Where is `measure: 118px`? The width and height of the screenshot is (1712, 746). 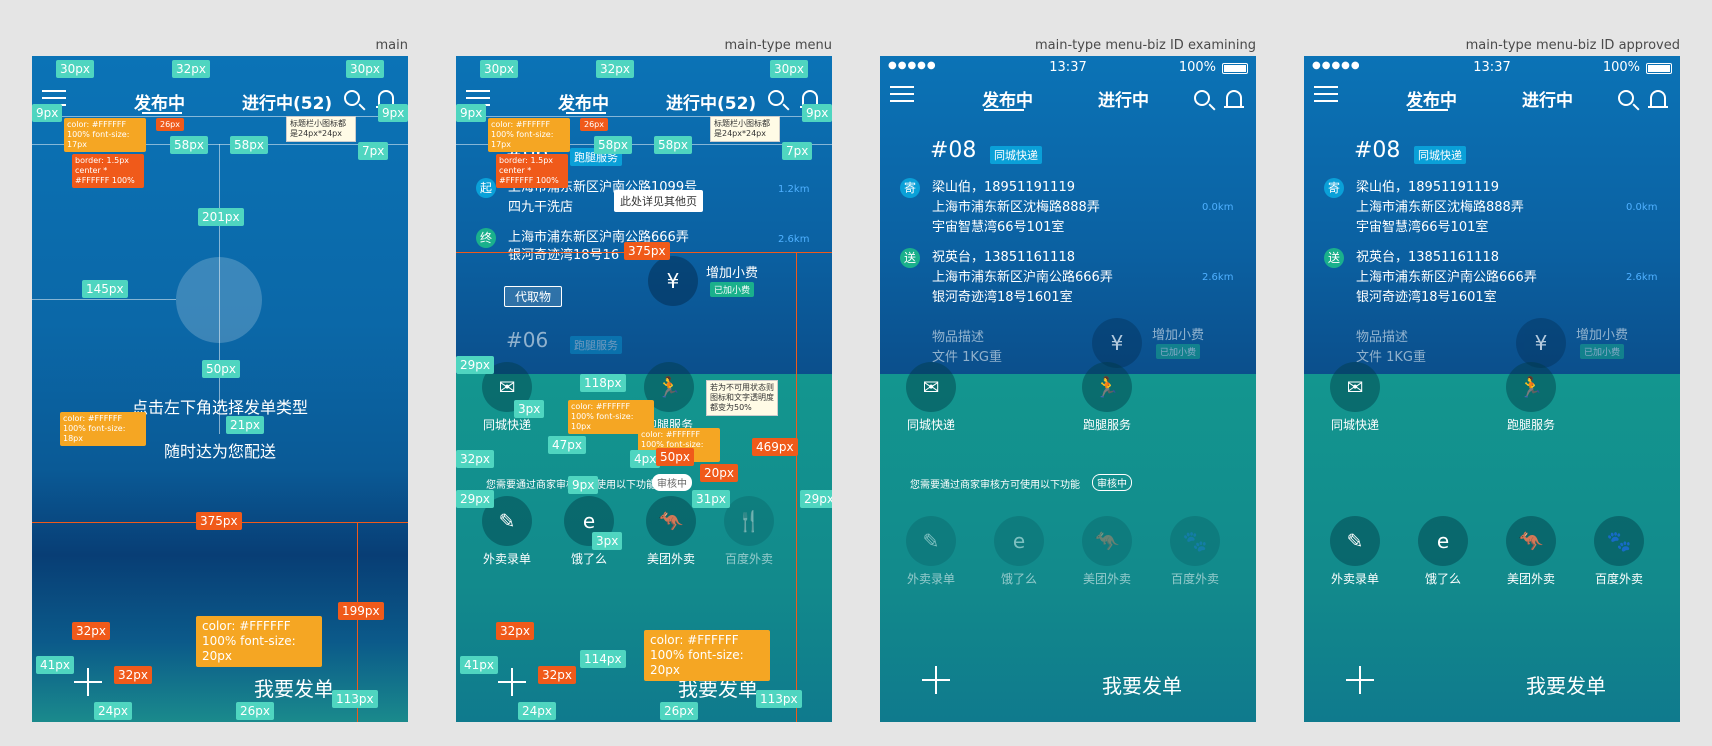 measure: 118px is located at coordinates (603, 383).